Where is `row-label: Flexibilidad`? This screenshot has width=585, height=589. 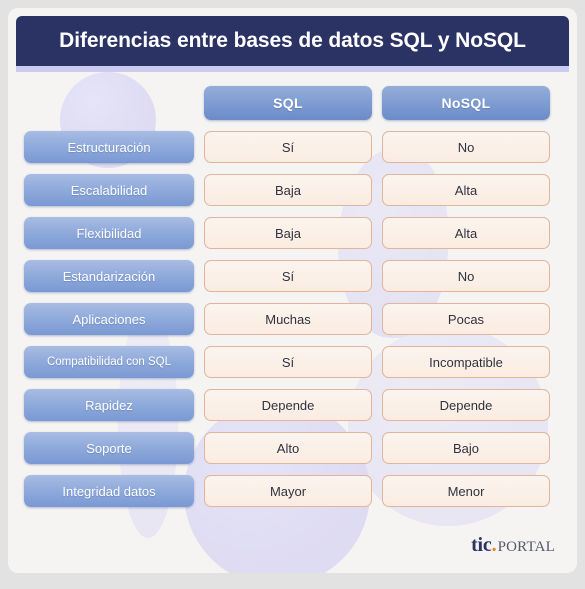 row-label: Flexibilidad is located at coordinates (109, 233).